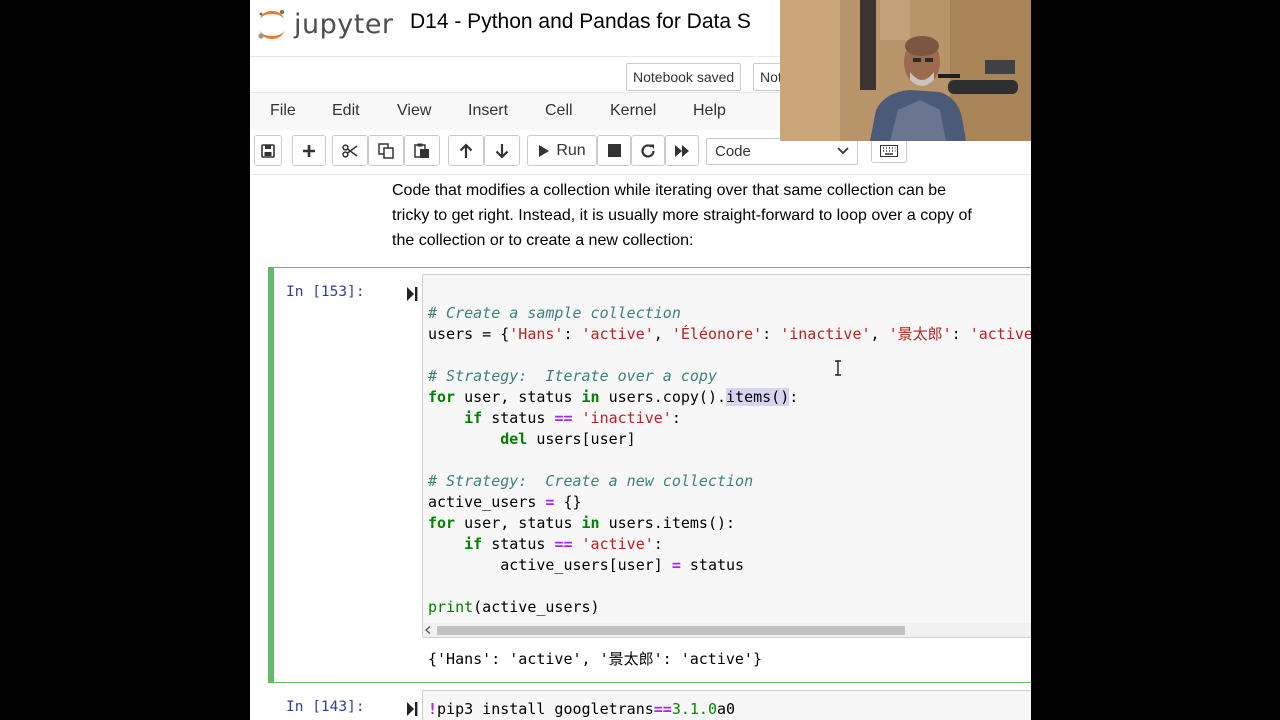 The image size is (1280, 720). I want to click on run-label: Run, so click(571, 150).